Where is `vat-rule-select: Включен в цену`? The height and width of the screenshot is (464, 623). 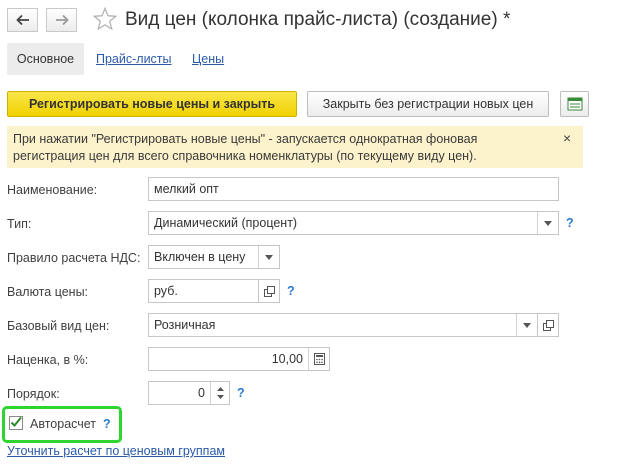
vat-rule-select: Включен в цену is located at coordinates (214, 257).